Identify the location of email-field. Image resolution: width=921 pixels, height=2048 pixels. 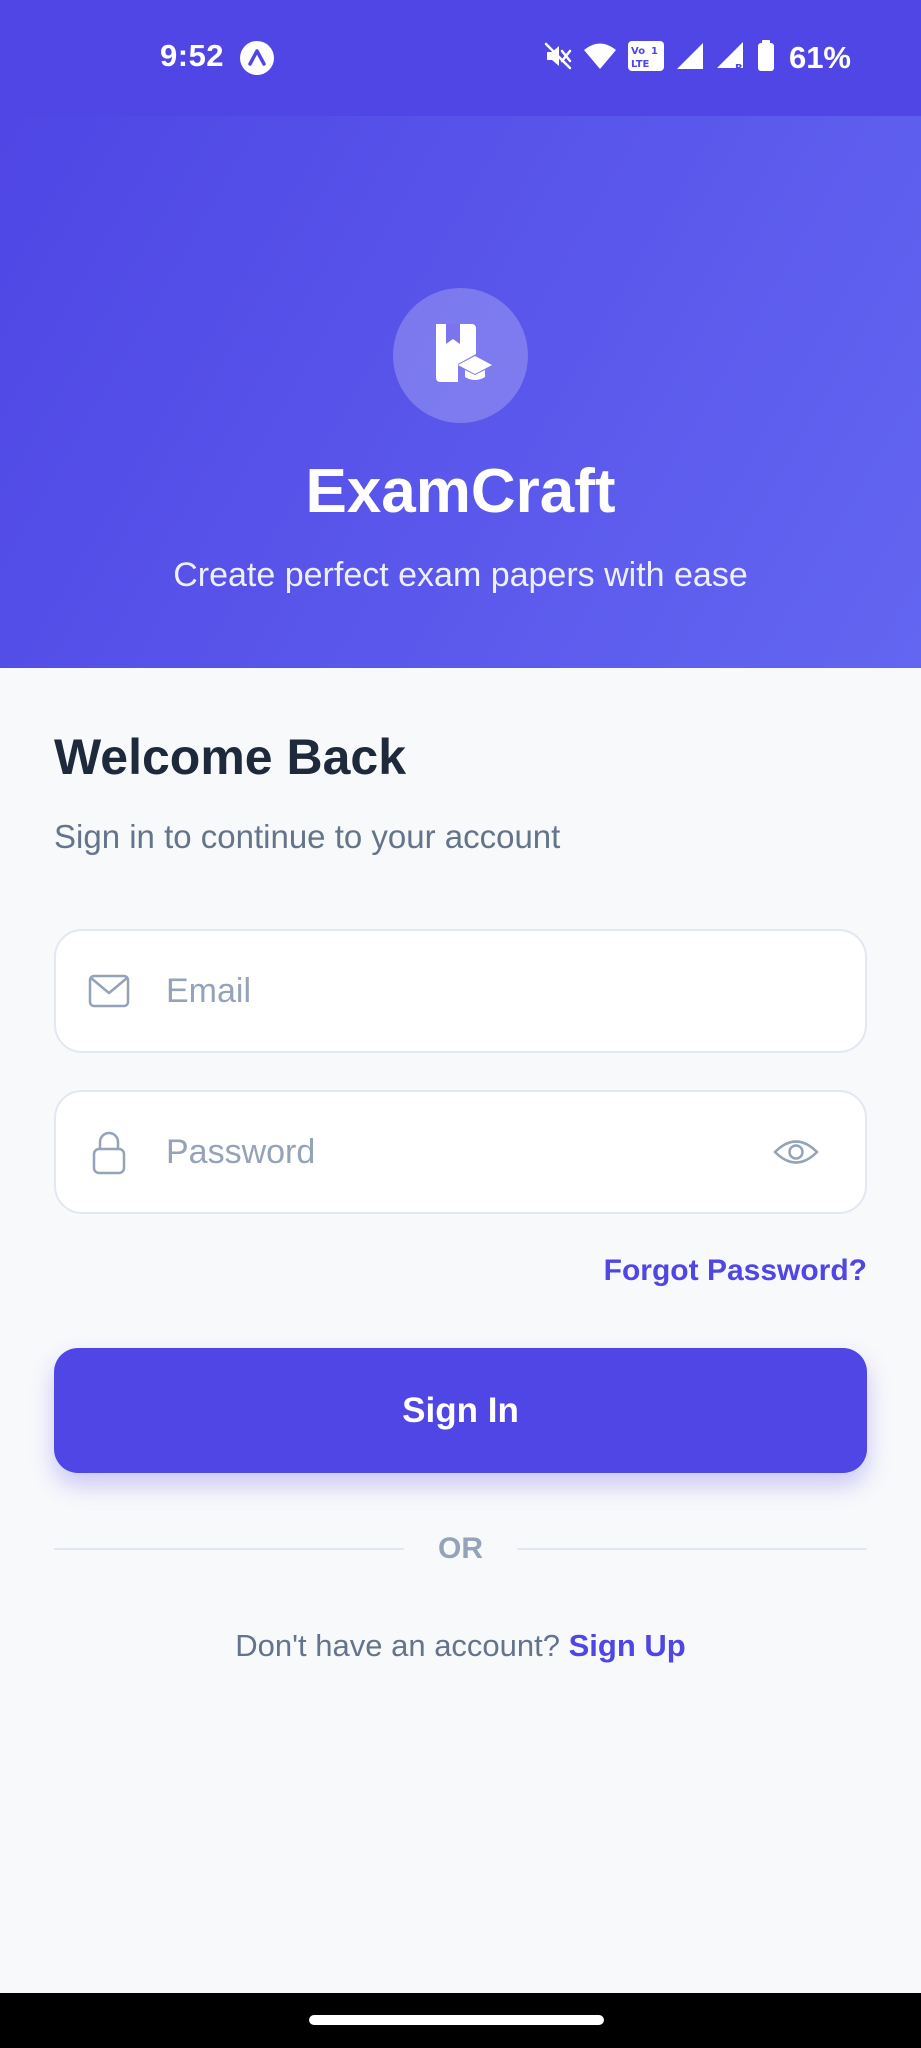
(460, 991).